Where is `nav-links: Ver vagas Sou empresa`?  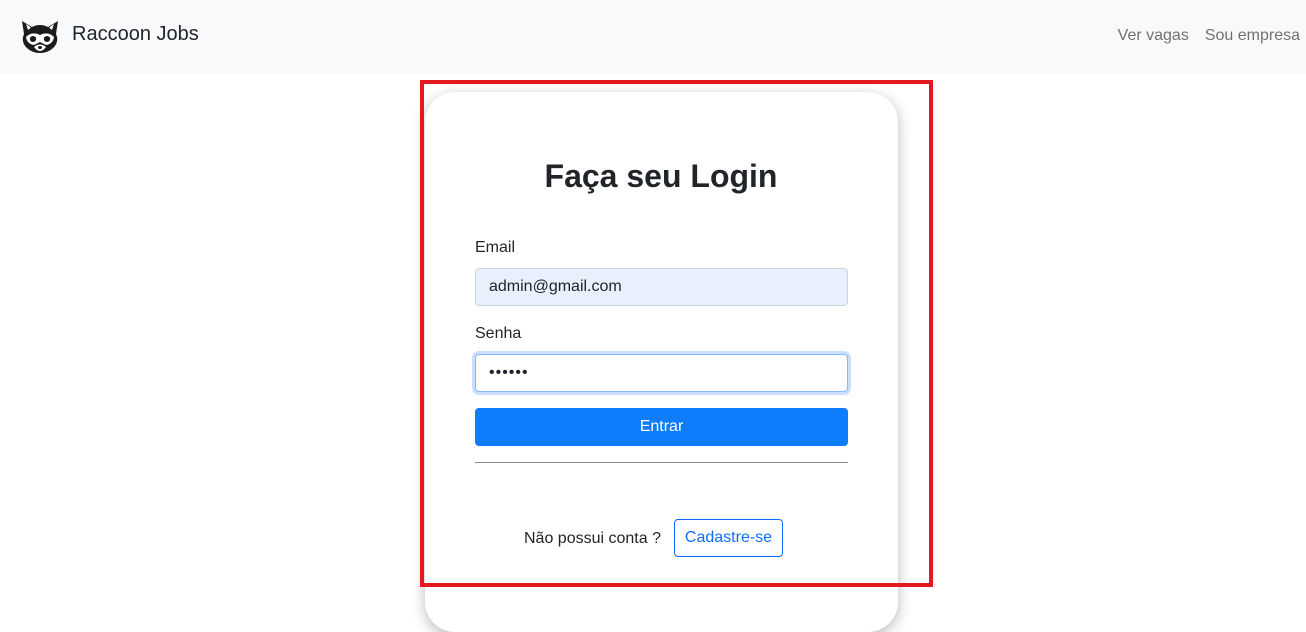 nav-links: Ver vagas Sou empresa is located at coordinates (1209, 36).